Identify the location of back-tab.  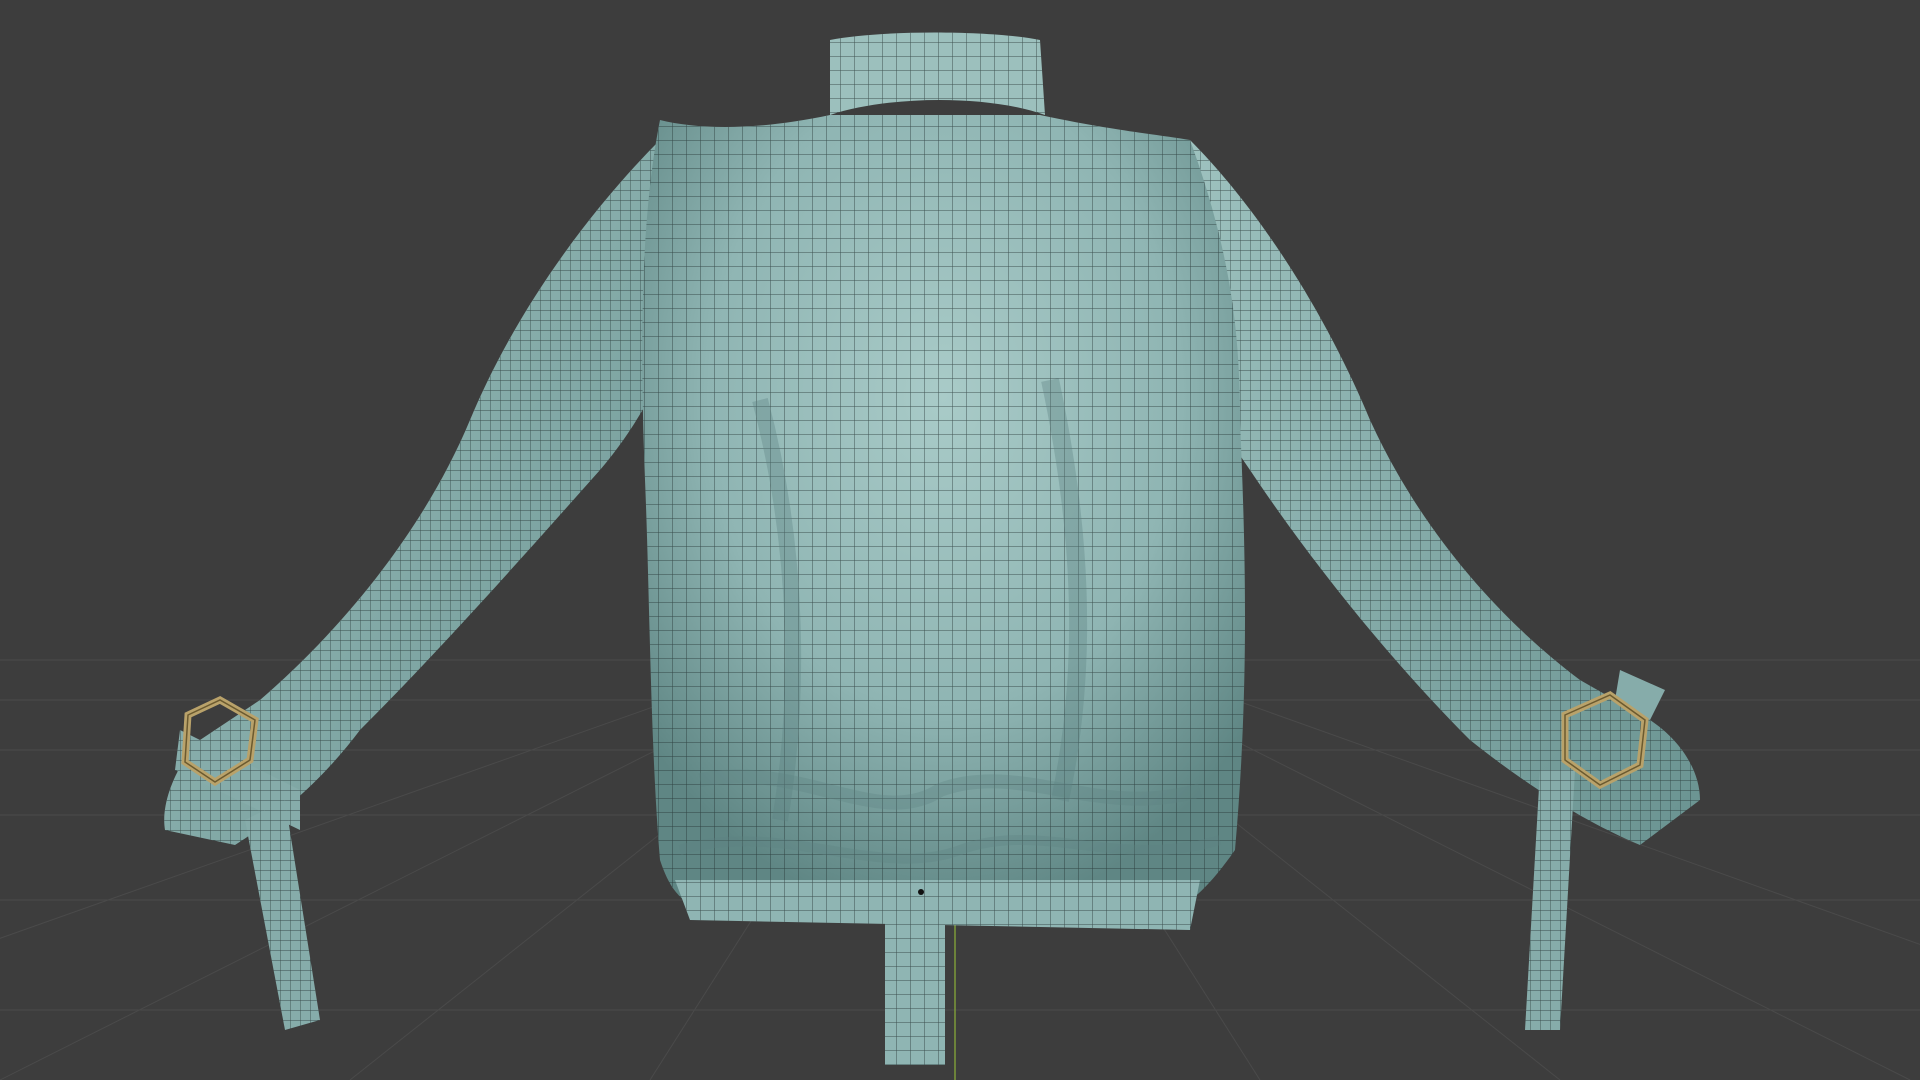
(915, 987).